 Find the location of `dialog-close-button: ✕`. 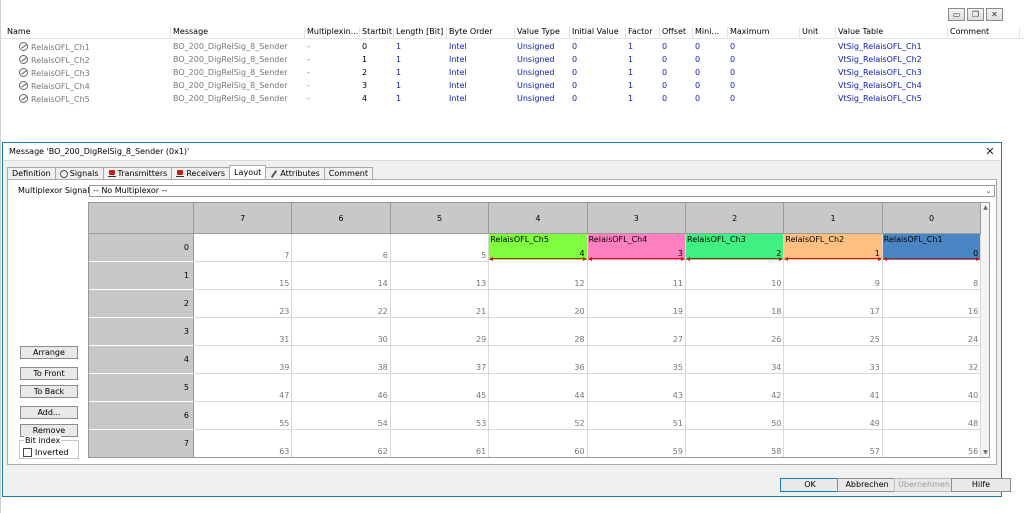

dialog-close-button: ✕ is located at coordinates (990, 151).